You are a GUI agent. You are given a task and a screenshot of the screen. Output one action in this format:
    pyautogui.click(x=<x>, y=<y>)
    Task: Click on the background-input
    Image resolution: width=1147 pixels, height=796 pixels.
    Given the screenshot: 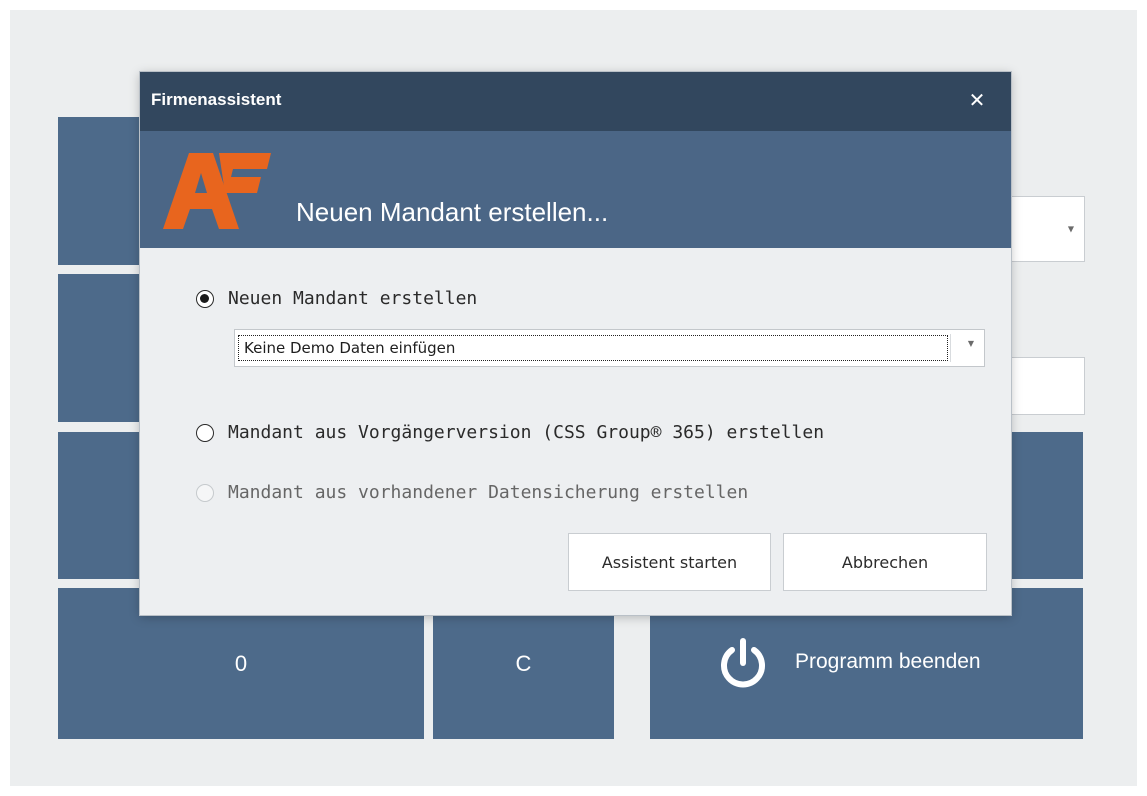 What is the action you would take?
    pyautogui.click(x=1047, y=386)
    